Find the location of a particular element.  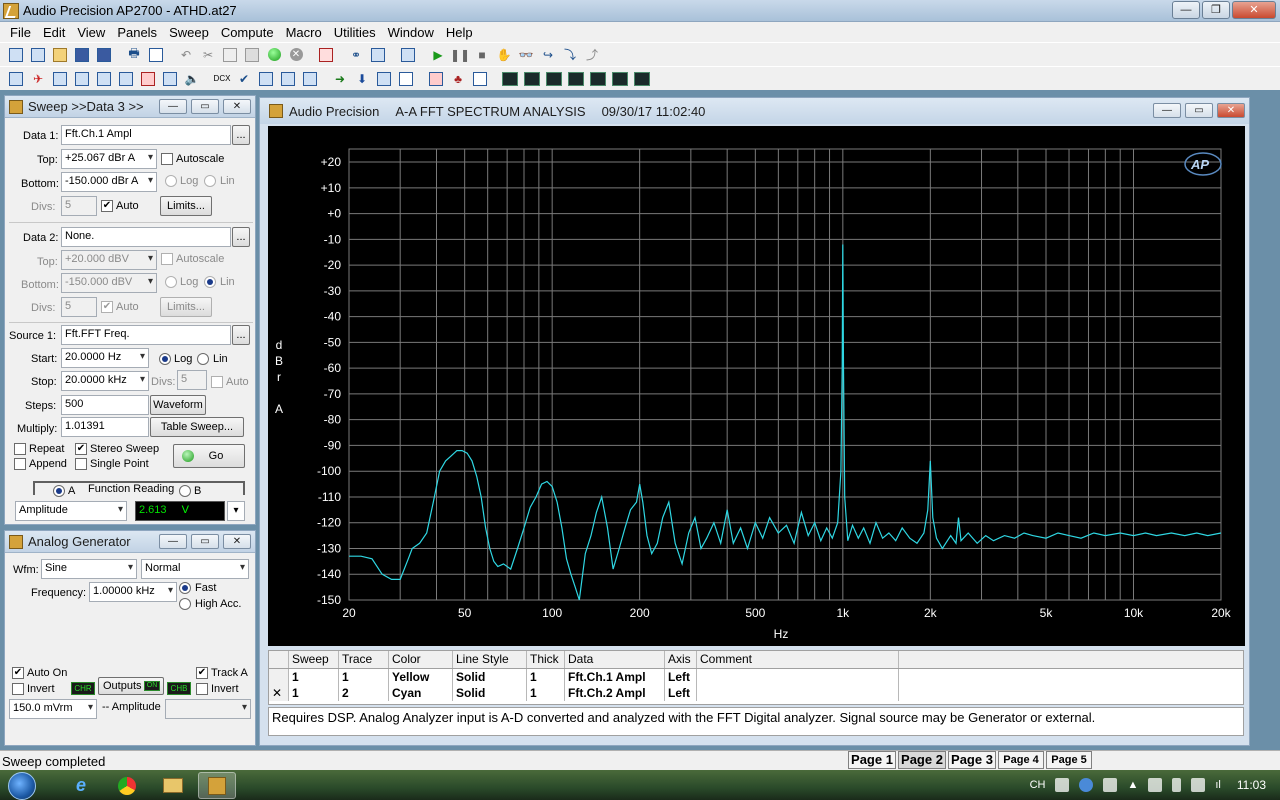

color-cell: Cyan is located at coordinates (421, 693).